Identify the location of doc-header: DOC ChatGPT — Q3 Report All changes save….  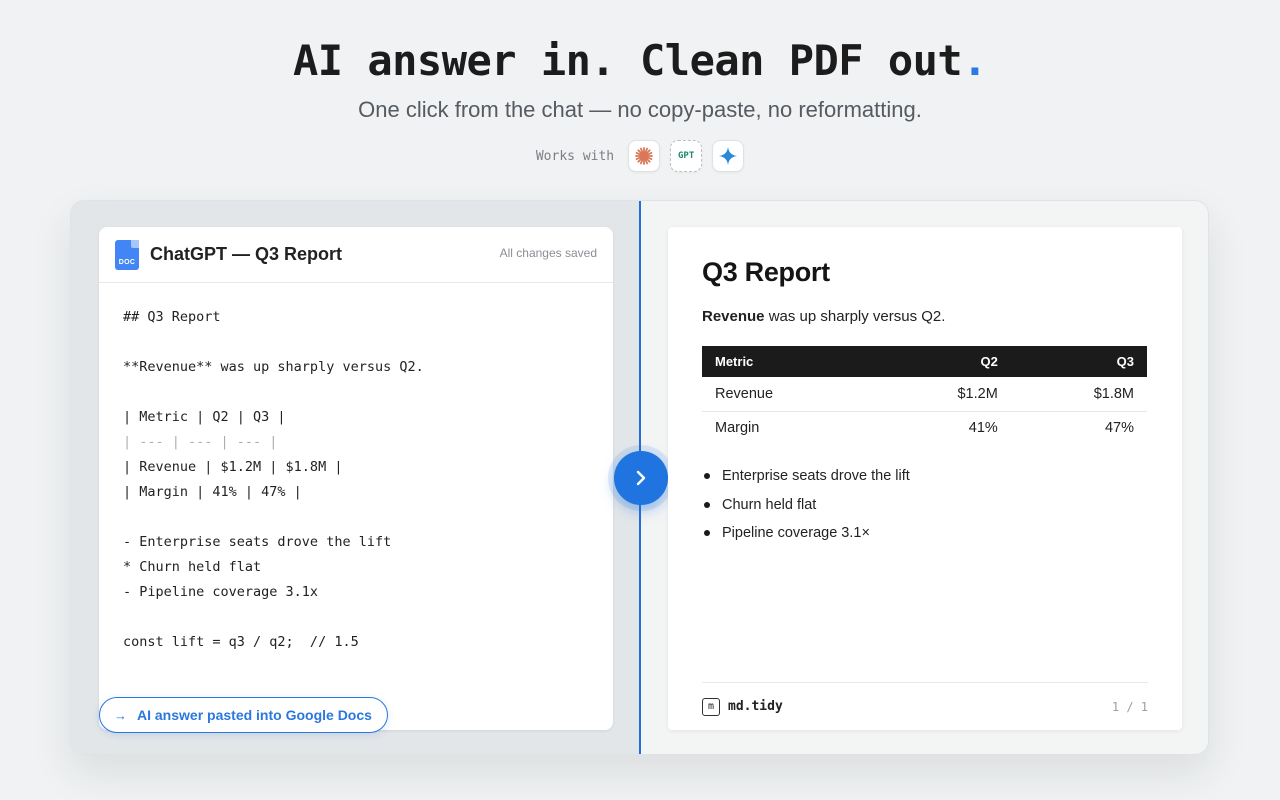
(356, 255).